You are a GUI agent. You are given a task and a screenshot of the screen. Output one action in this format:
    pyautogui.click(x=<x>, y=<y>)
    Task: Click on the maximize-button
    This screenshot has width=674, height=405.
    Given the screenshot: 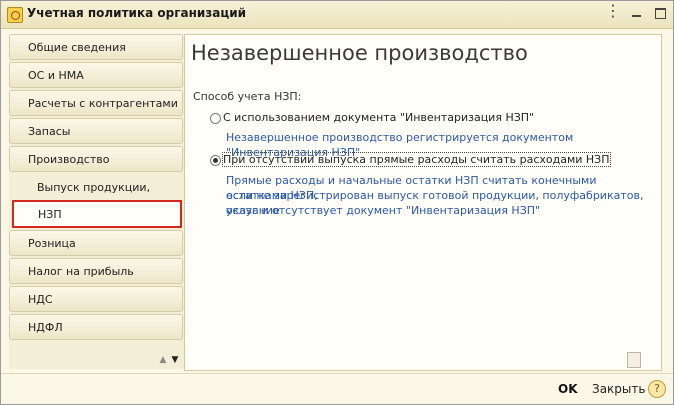 What is the action you would take?
    pyautogui.click(x=660, y=13)
    